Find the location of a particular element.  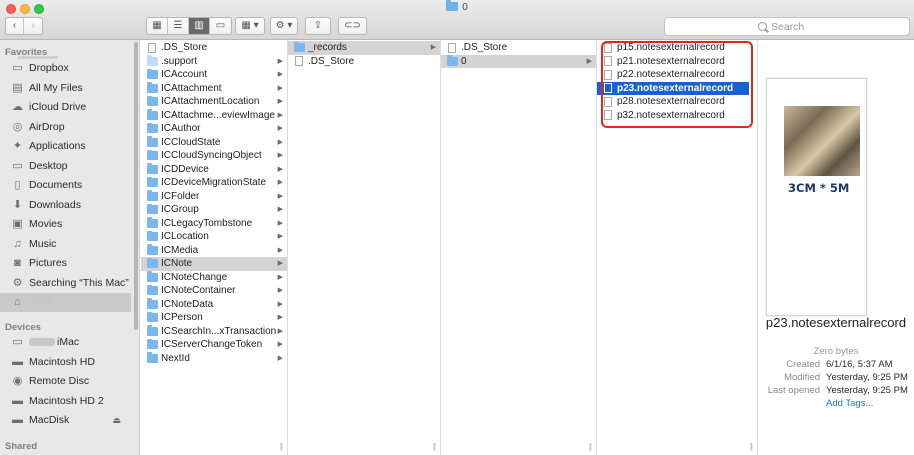

folder-row: _records ▶ is located at coordinates (364, 48).